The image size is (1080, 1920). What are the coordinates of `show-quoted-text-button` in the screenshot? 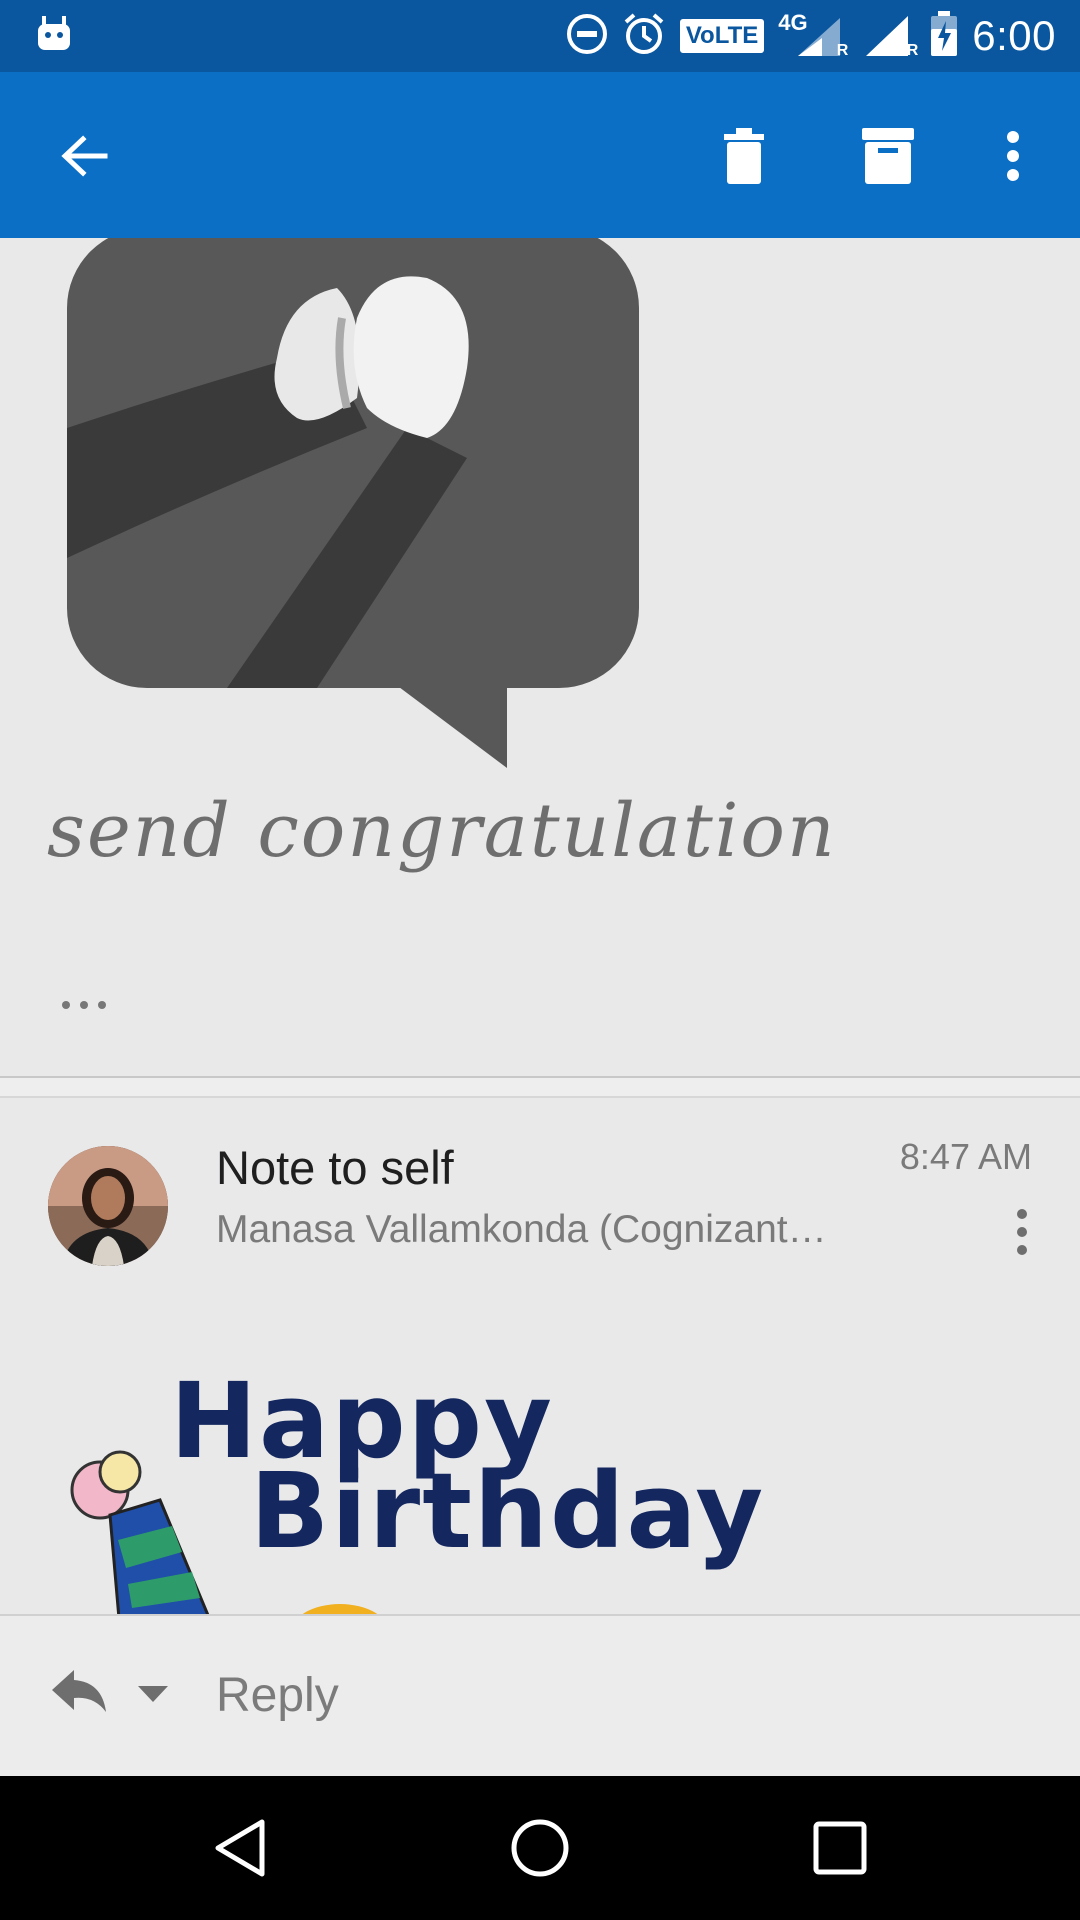 It's located at (84, 1005).